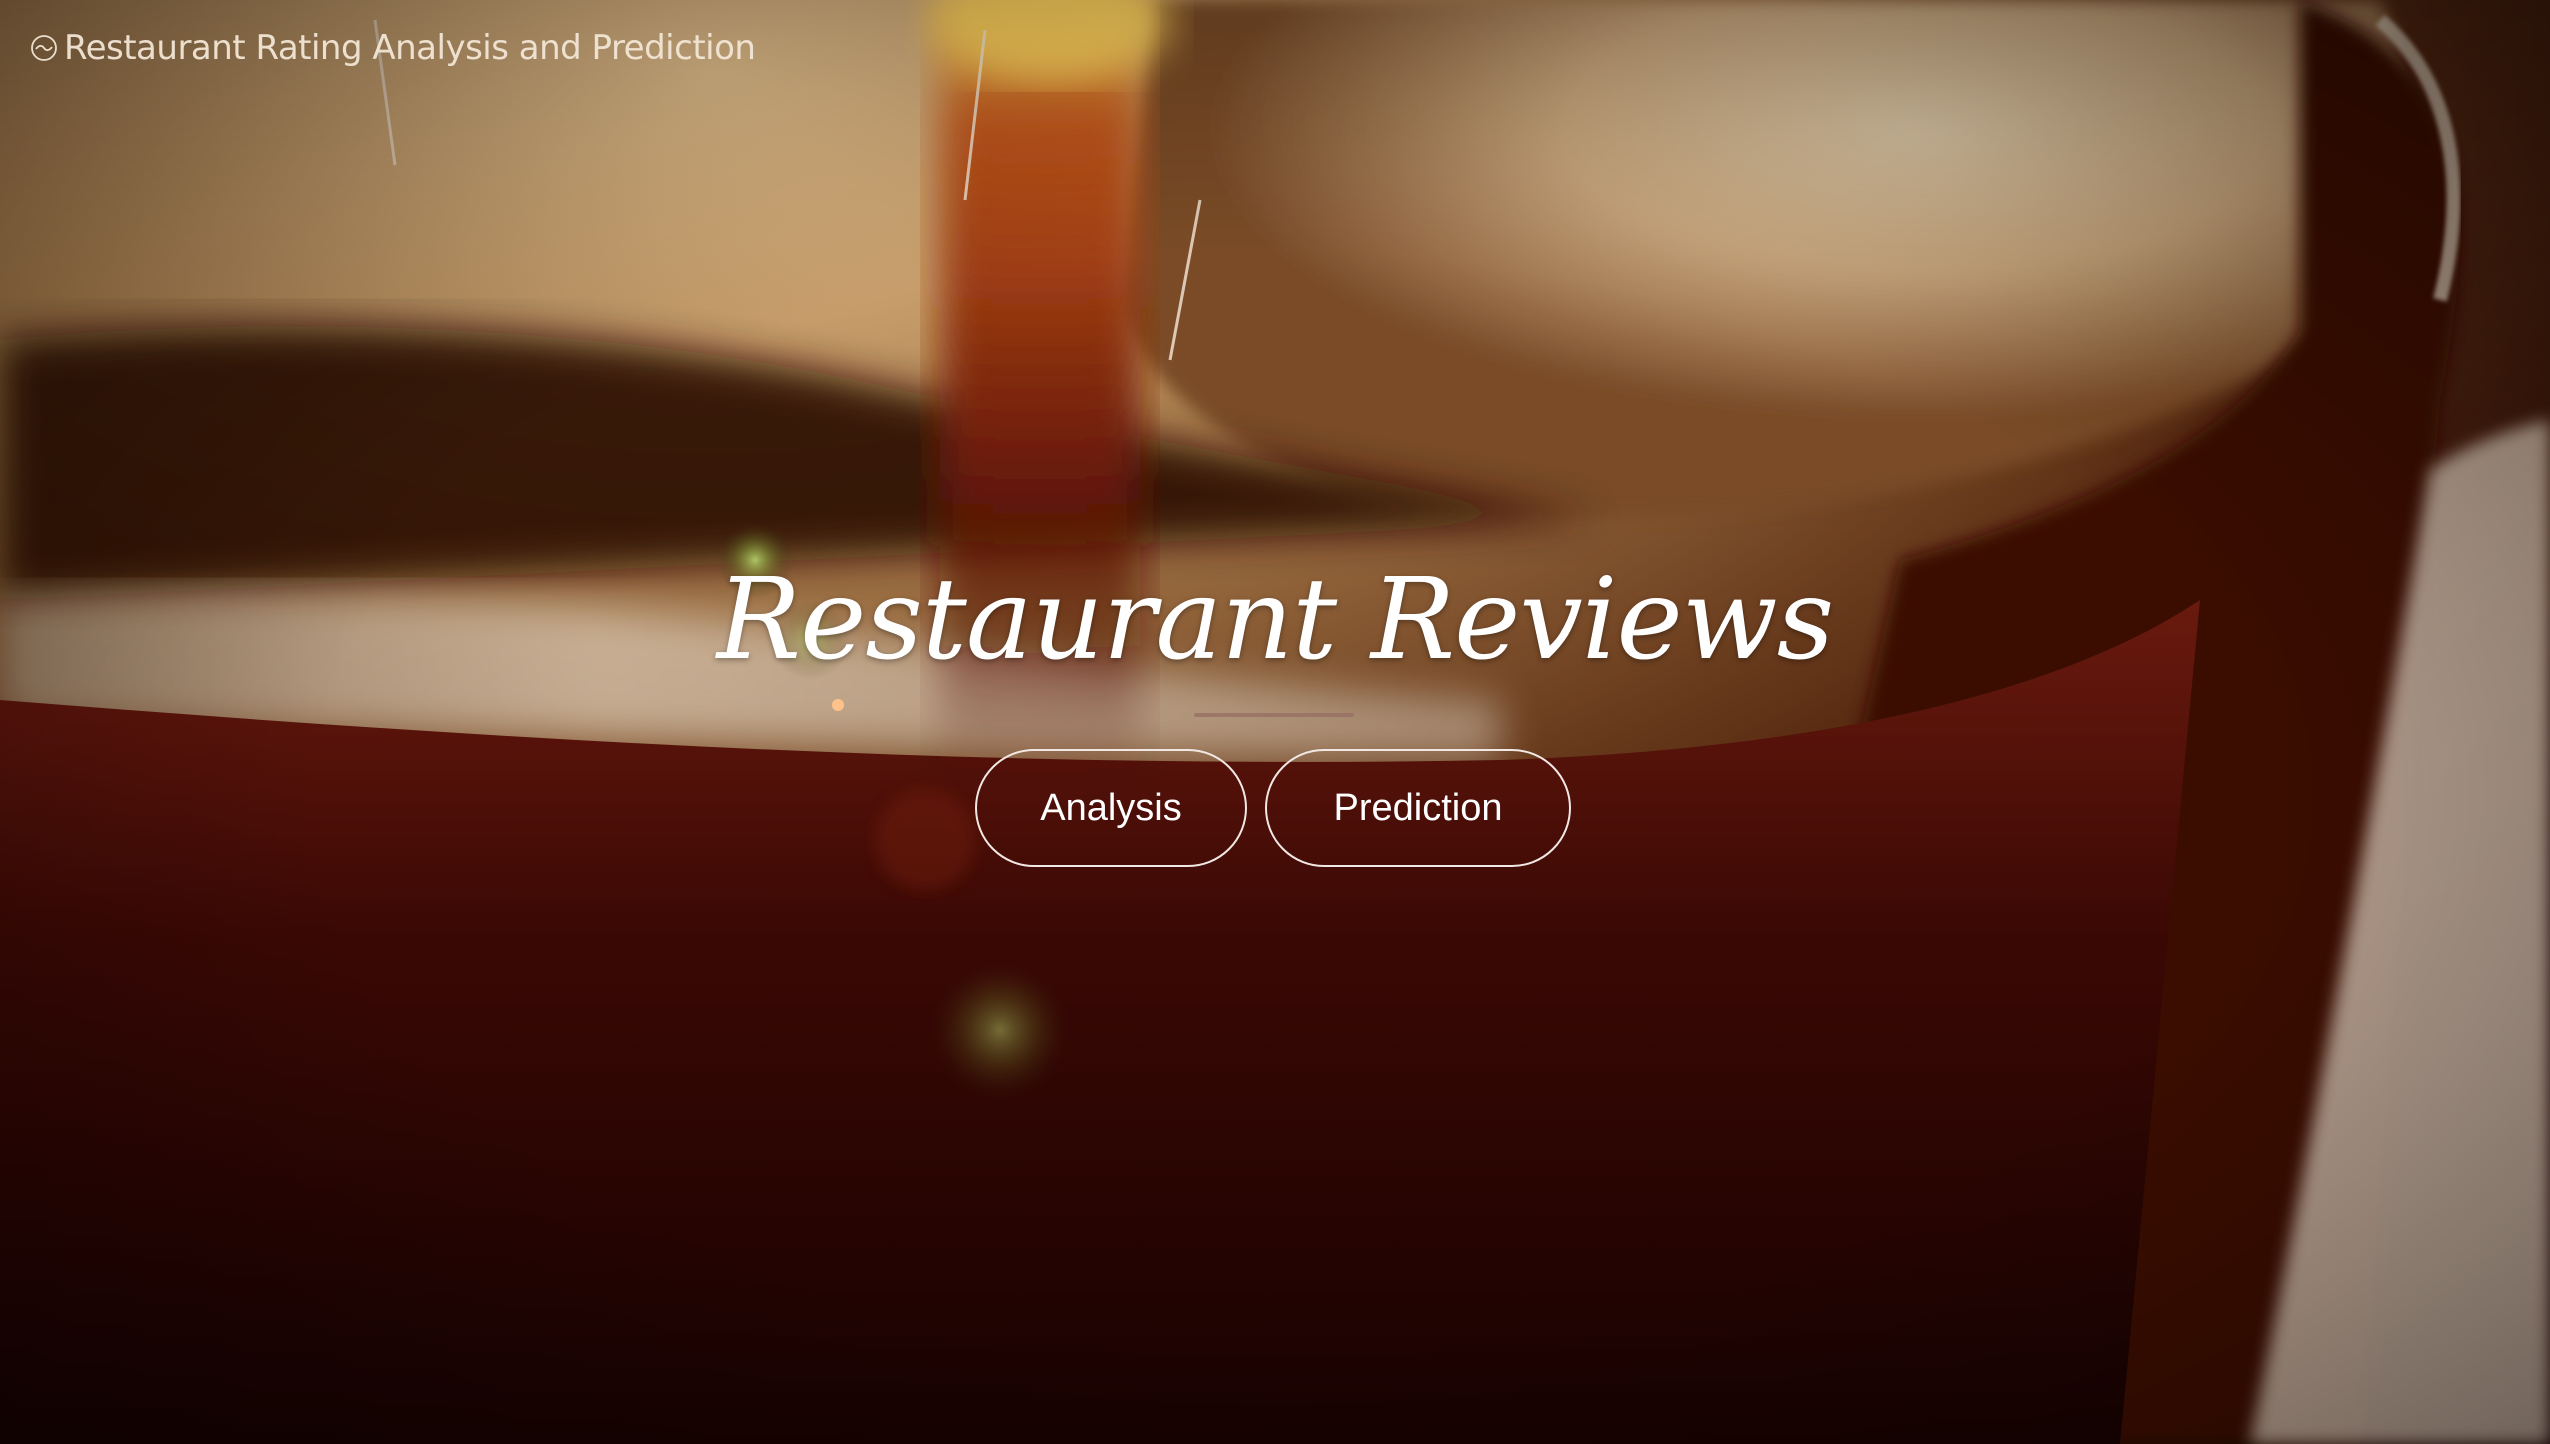  Describe the element at coordinates (1111, 808) in the screenshot. I see `analysis-button: Analysis` at that location.